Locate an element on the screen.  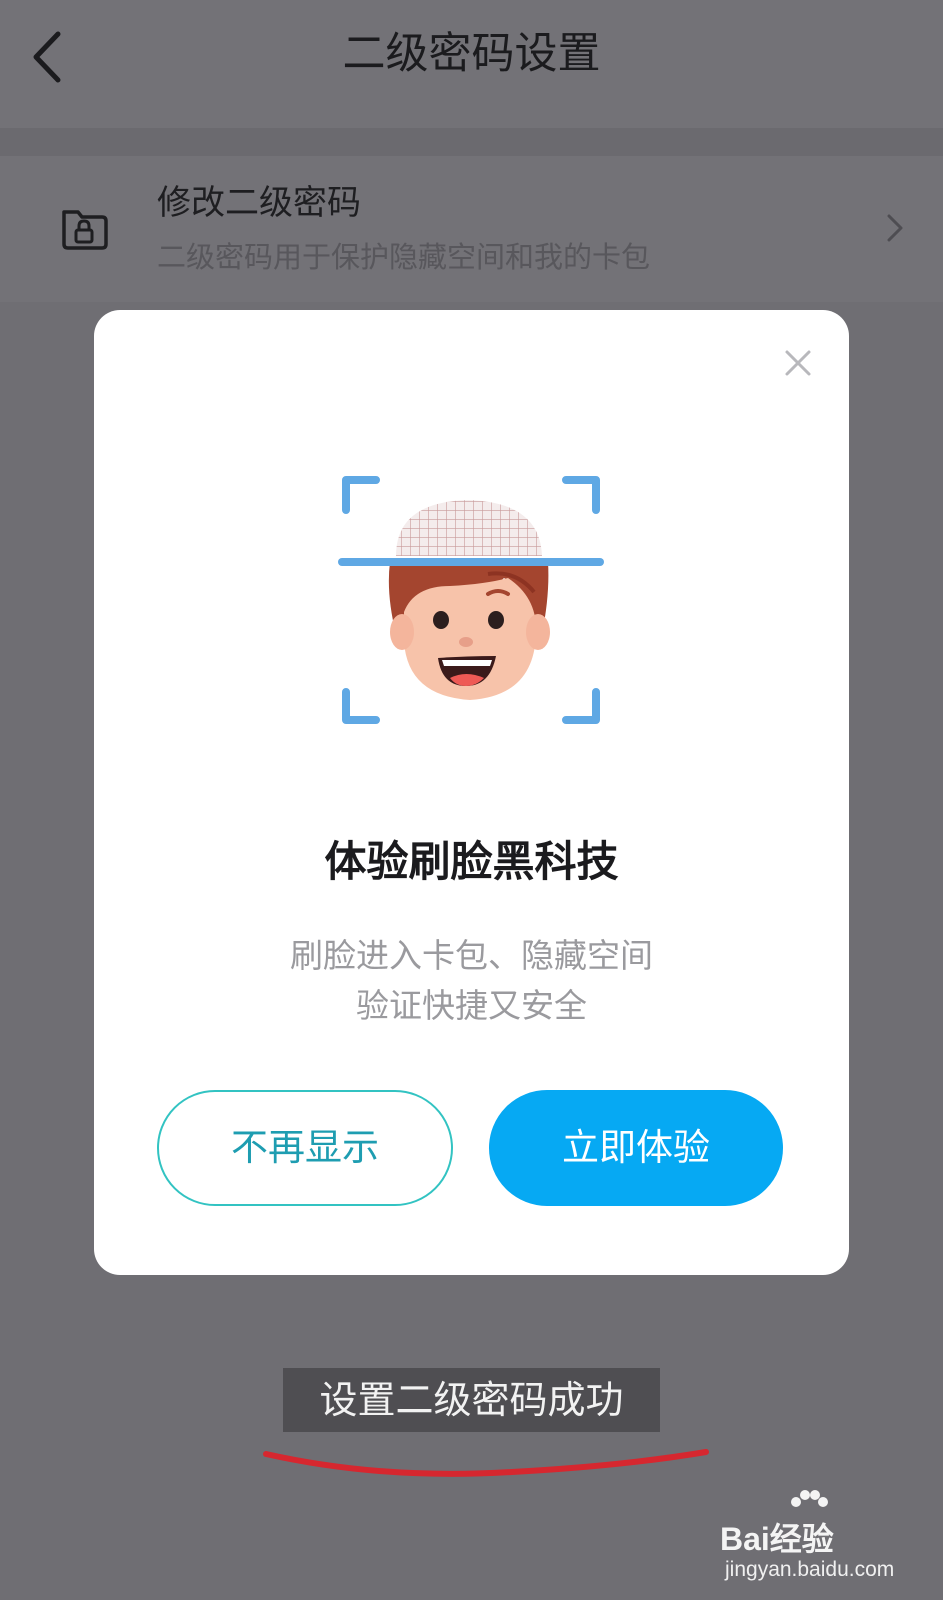
dialog-description-line1: 刷脸进入卡包、隐藏空间 is located at coordinates (471, 955).